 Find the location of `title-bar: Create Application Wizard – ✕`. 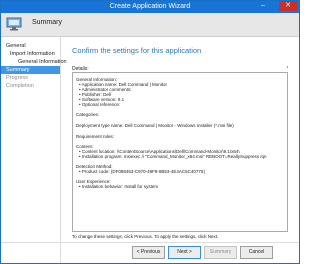

title-bar: Create Application Wizard – ✕ is located at coordinates (150, 7).